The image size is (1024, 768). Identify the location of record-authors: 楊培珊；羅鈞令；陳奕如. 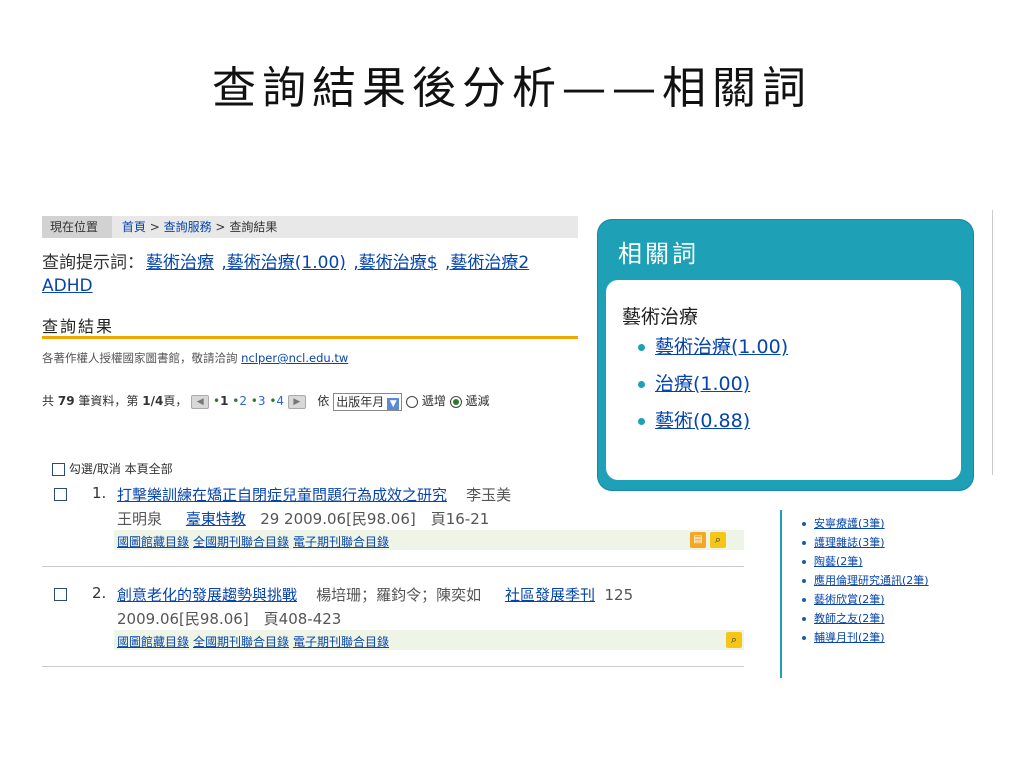
(399, 595).